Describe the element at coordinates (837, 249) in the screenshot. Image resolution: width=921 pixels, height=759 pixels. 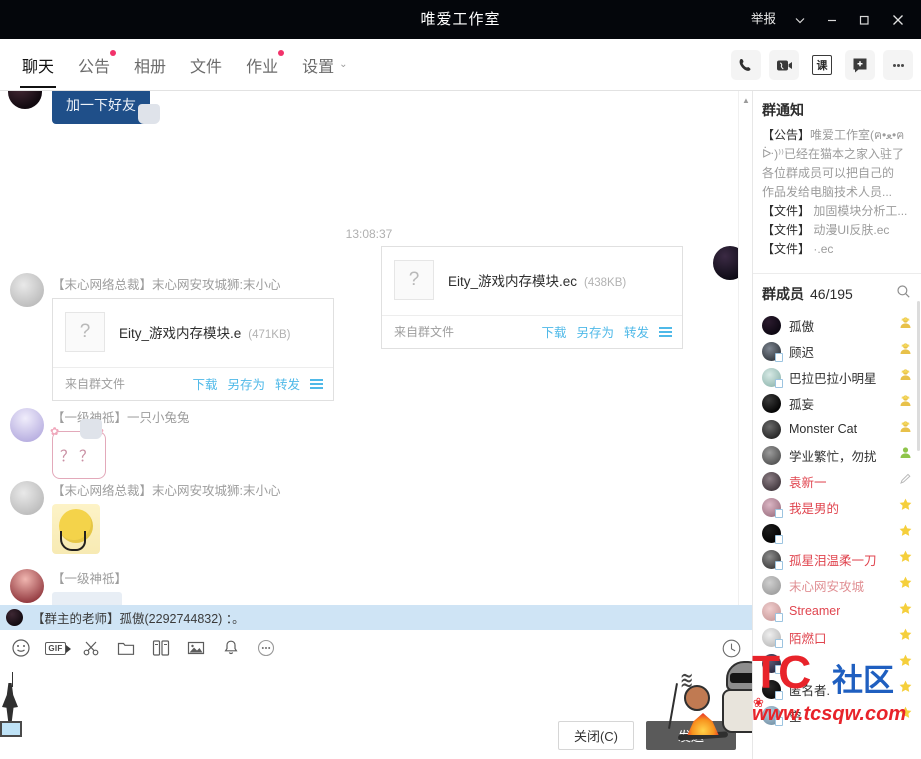
I see `notice-item: 【文件】 ·.ec` at that location.